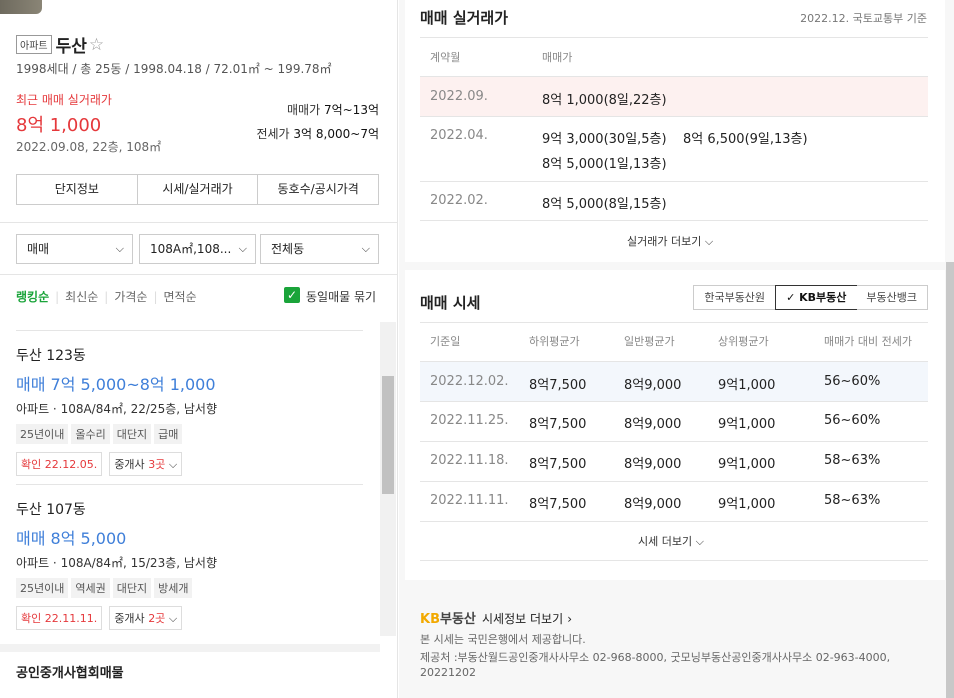 The width and height of the screenshot is (954, 698). What do you see at coordinates (173, 588) in the screenshot?
I see `listing-tag: 방세개` at bounding box center [173, 588].